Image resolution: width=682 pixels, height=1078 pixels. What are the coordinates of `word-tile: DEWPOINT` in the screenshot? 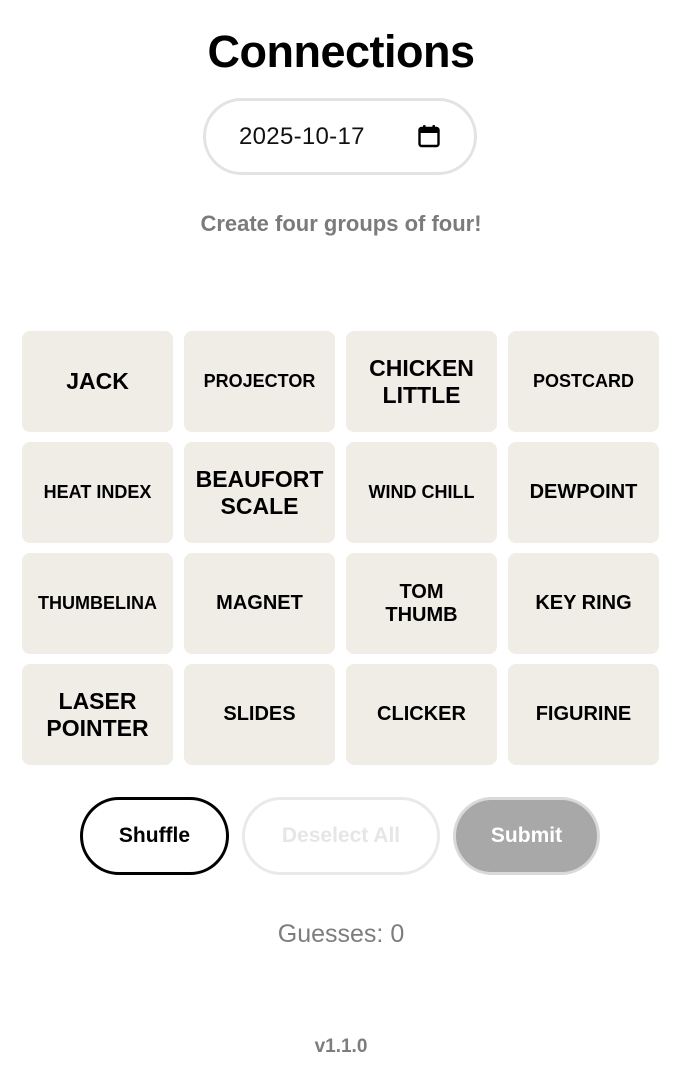 It's located at (583, 492).